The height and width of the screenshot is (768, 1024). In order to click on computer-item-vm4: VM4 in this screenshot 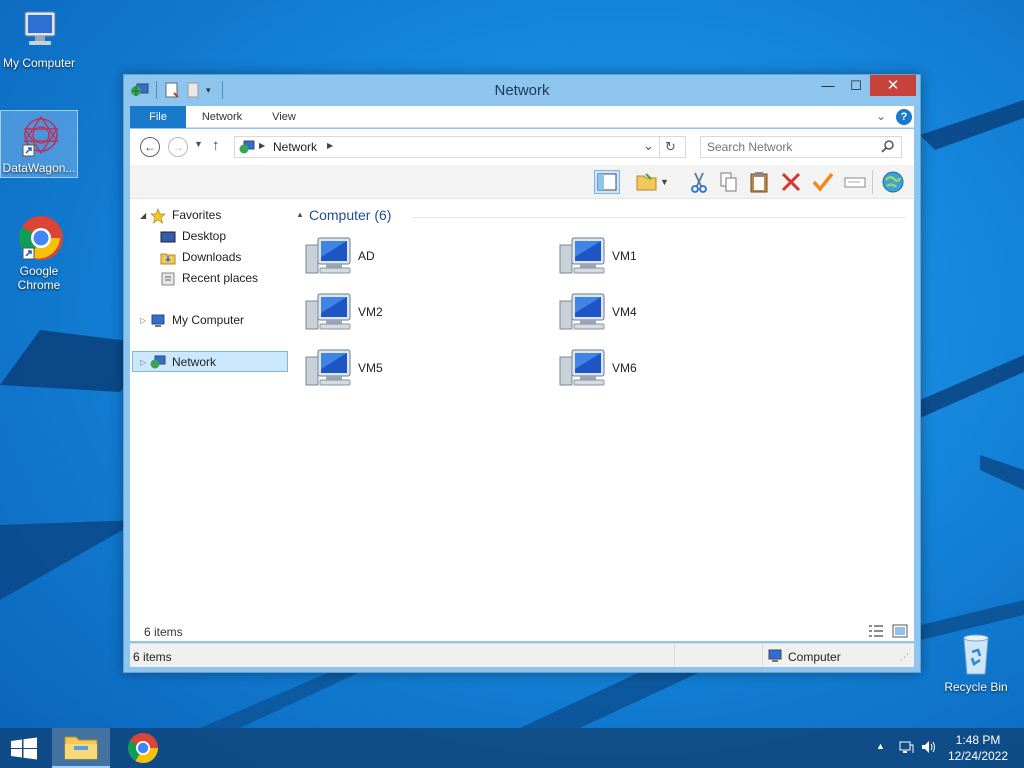, I will do `click(678, 314)`.